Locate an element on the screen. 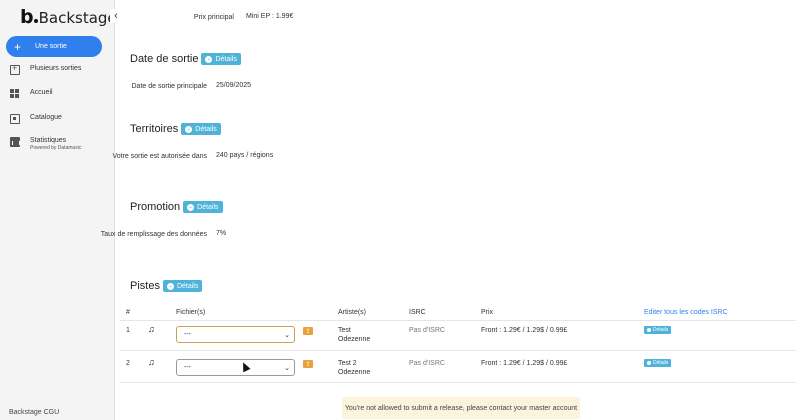 The image size is (800, 420). sidebar-item-home: Accueil is located at coordinates (31, 94).